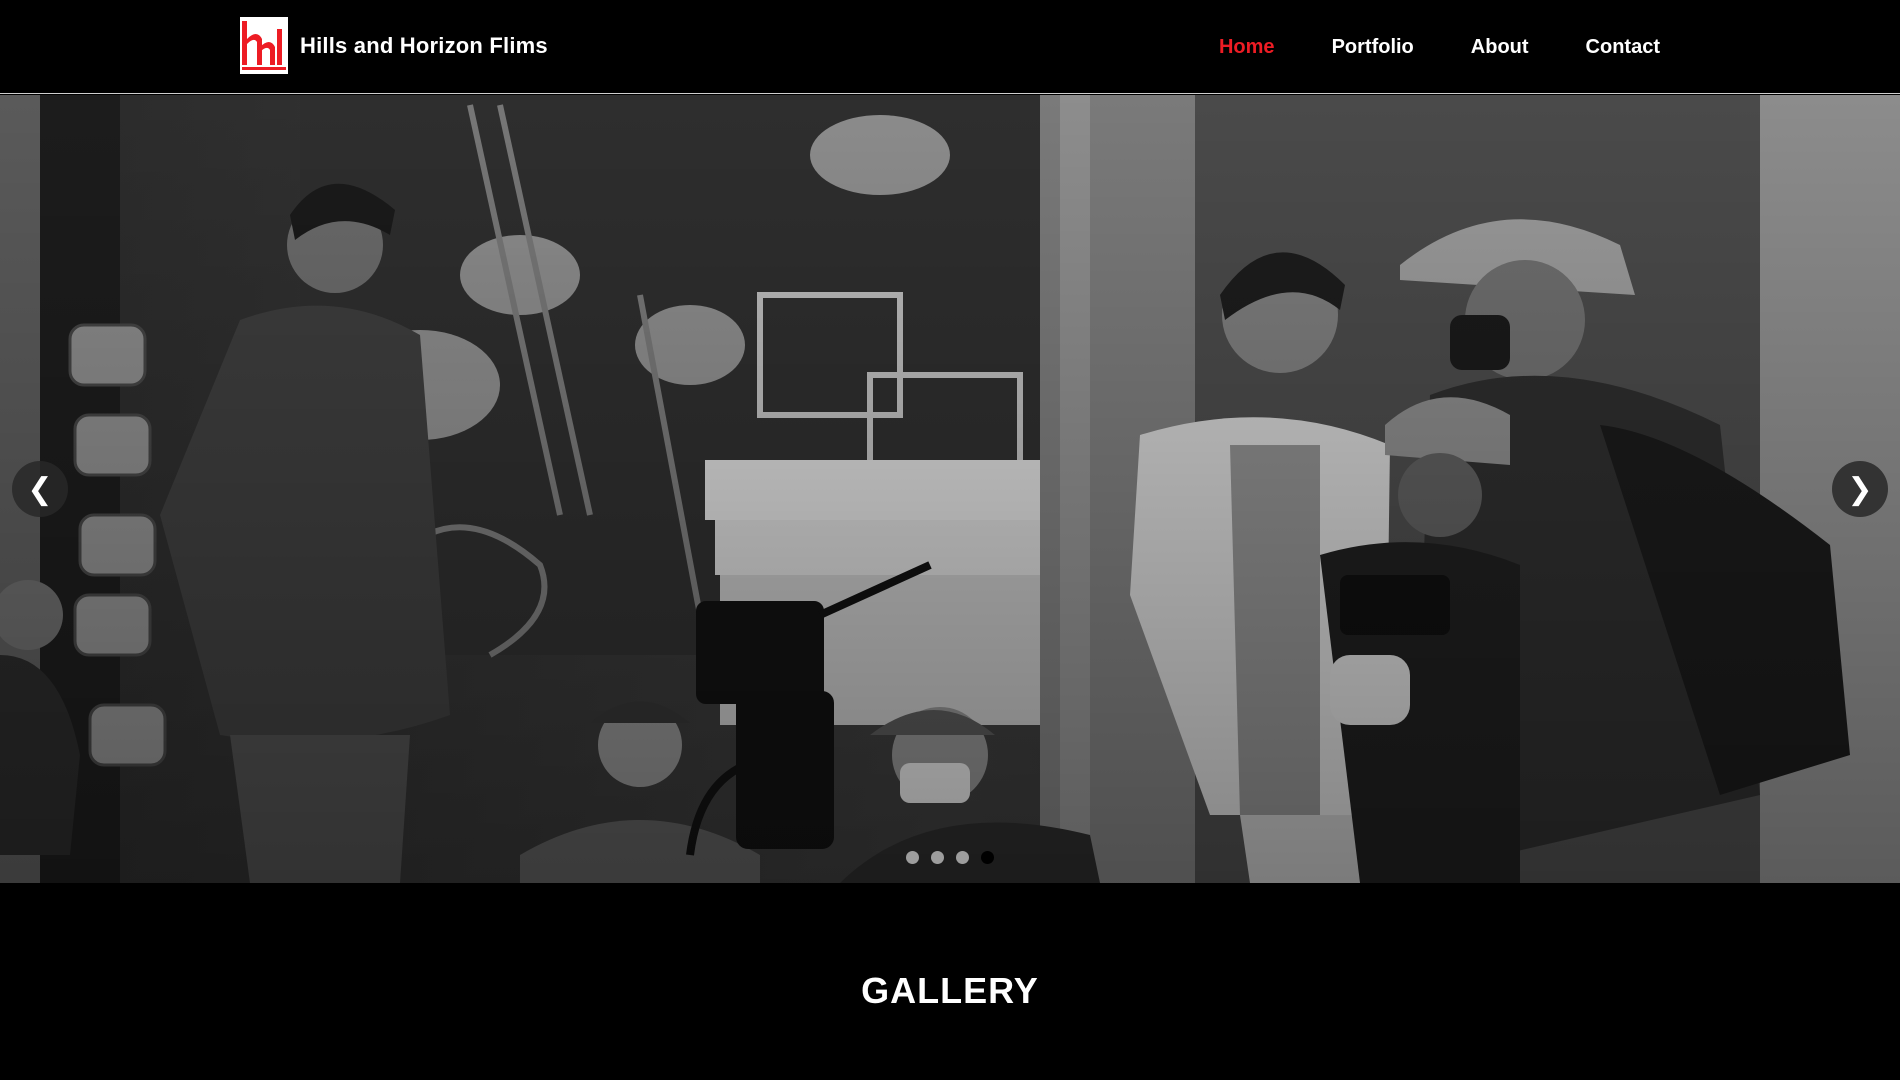 Image resolution: width=1900 pixels, height=1080 pixels. What do you see at coordinates (1500, 47) in the screenshot?
I see `nav-link-about: About` at bounding box center [1500, 47].